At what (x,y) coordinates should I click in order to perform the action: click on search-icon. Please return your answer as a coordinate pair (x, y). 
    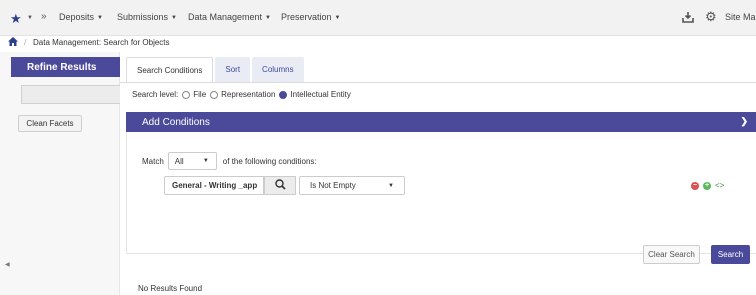
    Looking at the image, I should click on (280, 185).